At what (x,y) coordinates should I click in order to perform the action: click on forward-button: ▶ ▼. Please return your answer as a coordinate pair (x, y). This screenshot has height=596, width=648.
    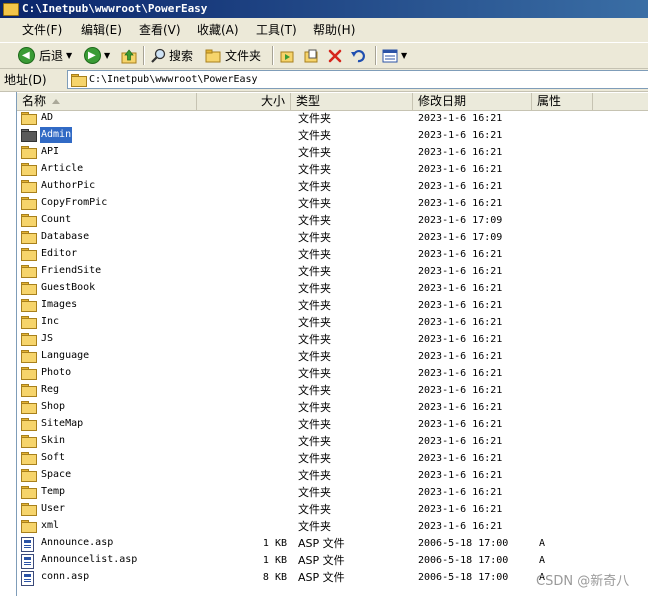
    Looking at the image, I should click on (97, 55).